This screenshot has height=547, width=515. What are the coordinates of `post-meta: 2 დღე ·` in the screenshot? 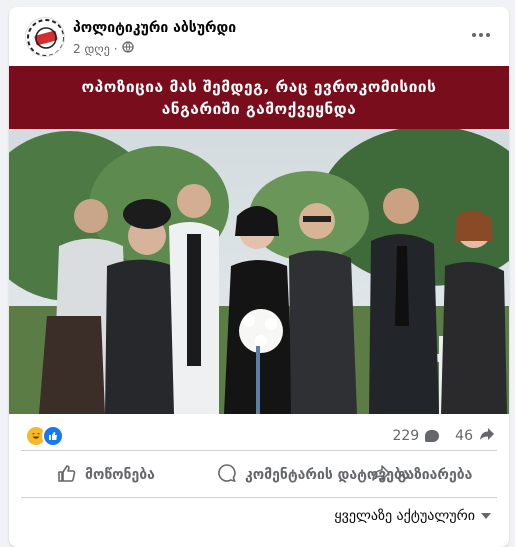 It's located at (103, 48).